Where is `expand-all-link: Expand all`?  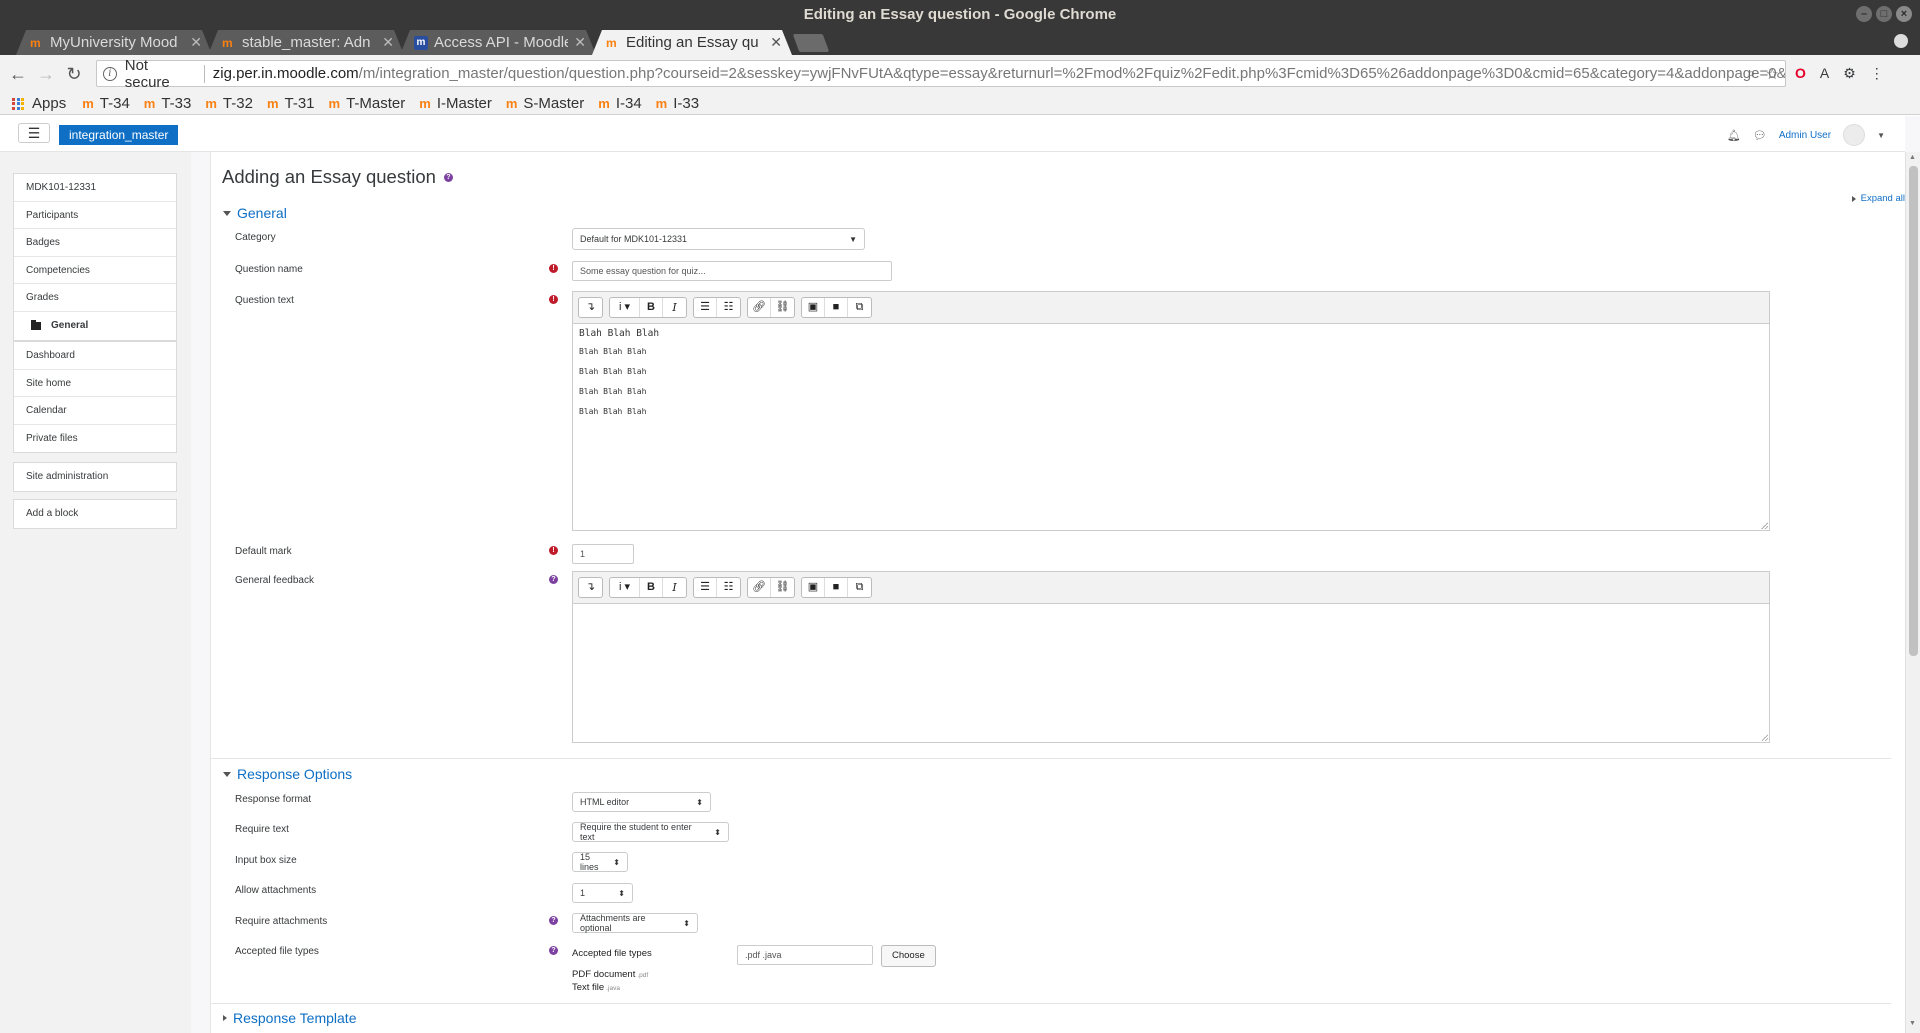
expand-all-link: Expand all is located at coordinates (1878, 198).